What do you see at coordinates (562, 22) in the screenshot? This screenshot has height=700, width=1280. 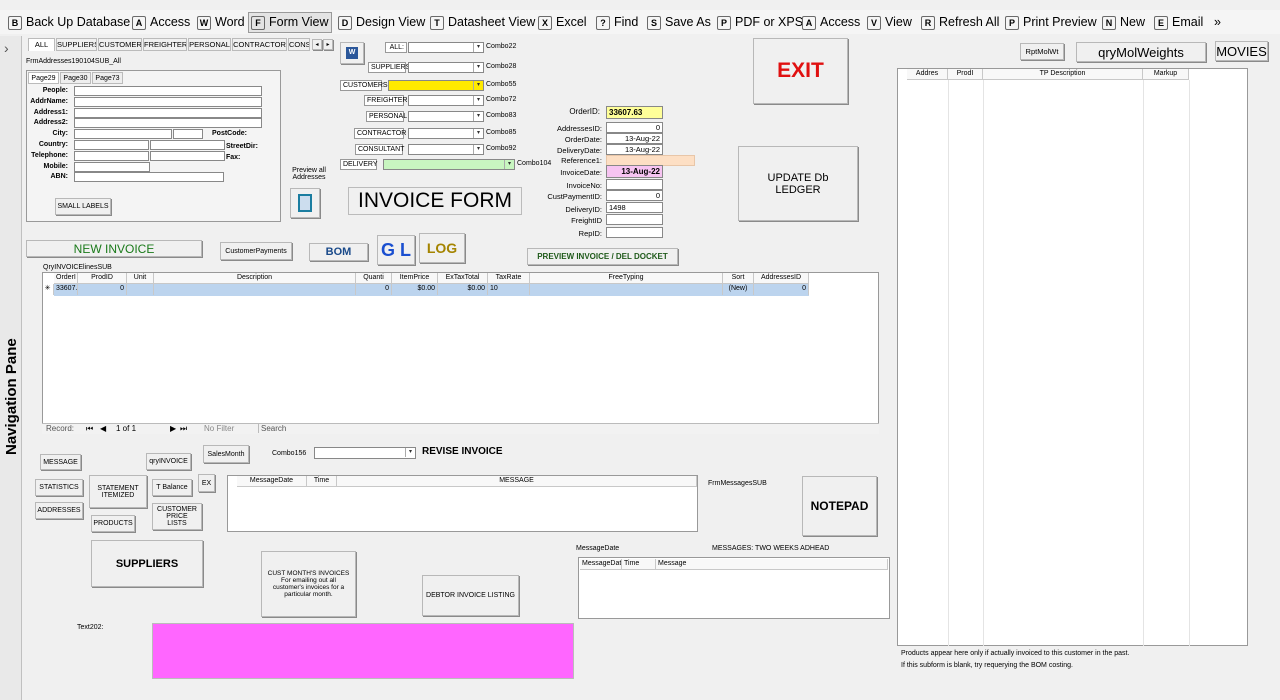 I see `toolbar-excel: X Excel` at bounding box center [562, 22].